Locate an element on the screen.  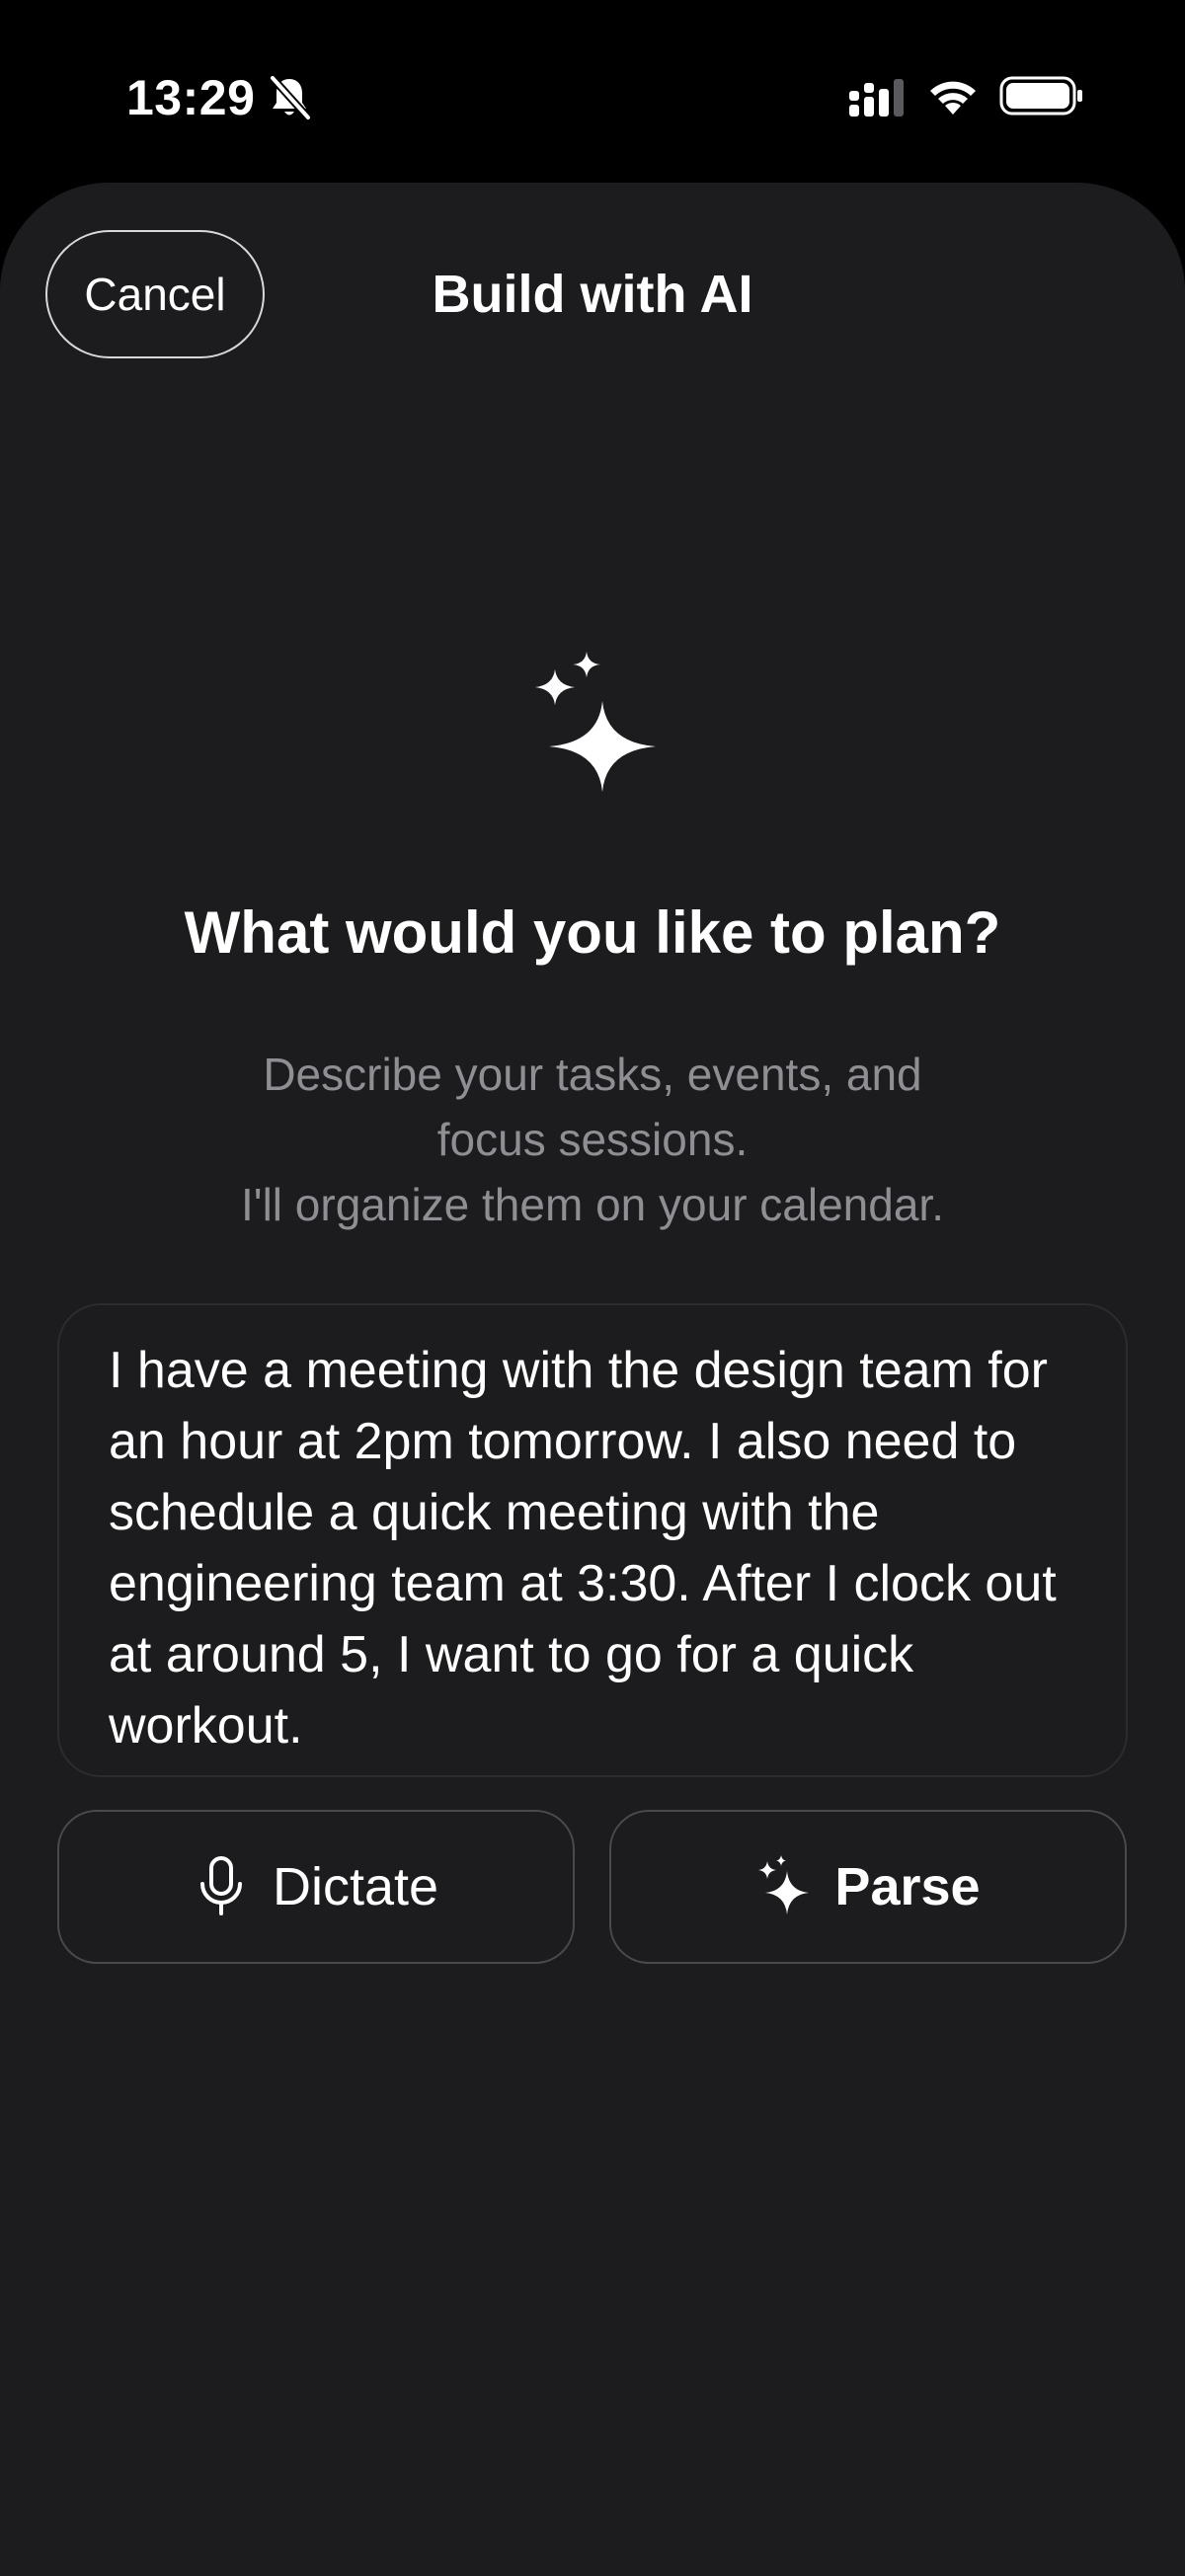
microphone-icon is located at coordinates (222, 1886).